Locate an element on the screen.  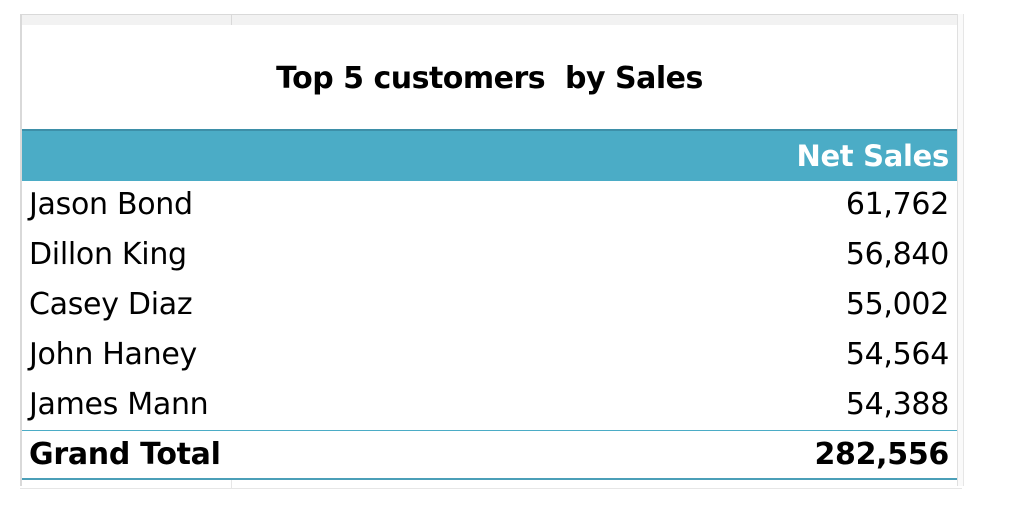
customer-name-cell: Casey Diaz is located at coordinates (111, 304).